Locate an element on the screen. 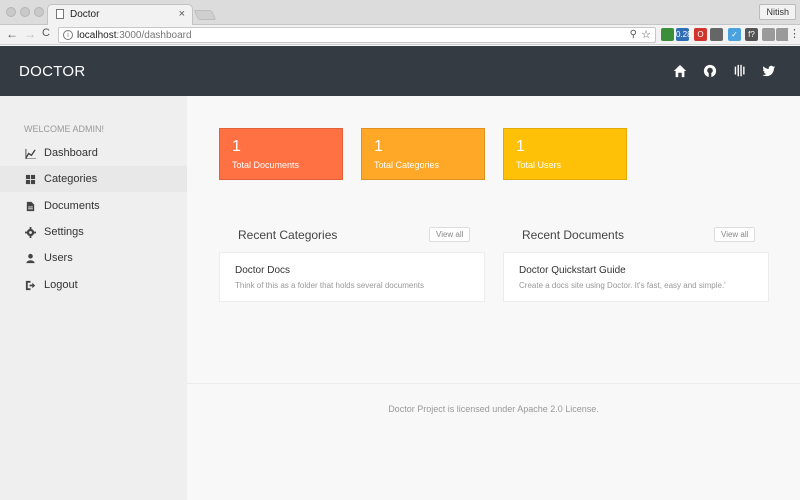 Image resolution: width=800 pixels, height=500 pixels. formula-extension-icon: f? is located at coordinates (751, 34).